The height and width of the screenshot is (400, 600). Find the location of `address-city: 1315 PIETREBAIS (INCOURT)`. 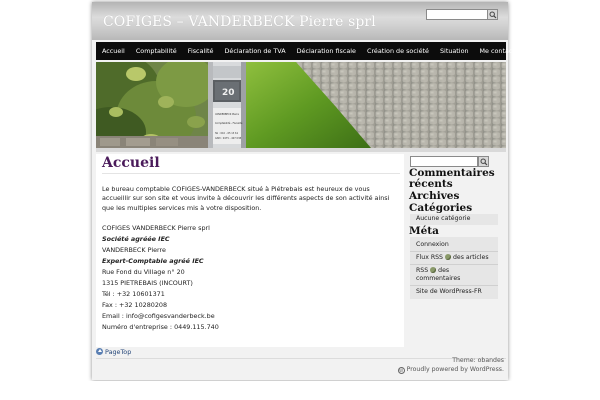

address-city: 1315 PIETREBAIS (INCOURT) is located at coordinates (147, 283).